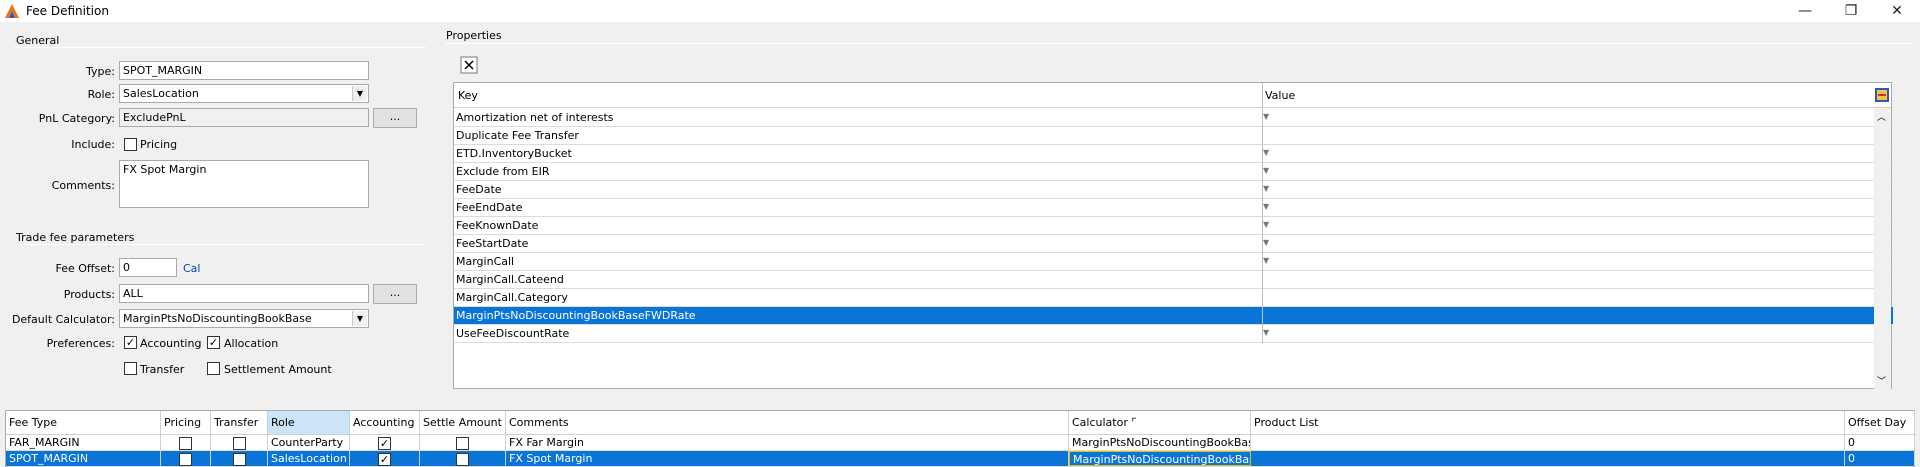 The width and height of the screenshot is (1920, 467). What do you see at coordinates (191, 268) in the screenshot?
I see `fee-offset-cal-link: Cal` at bounding box center [191, 268].